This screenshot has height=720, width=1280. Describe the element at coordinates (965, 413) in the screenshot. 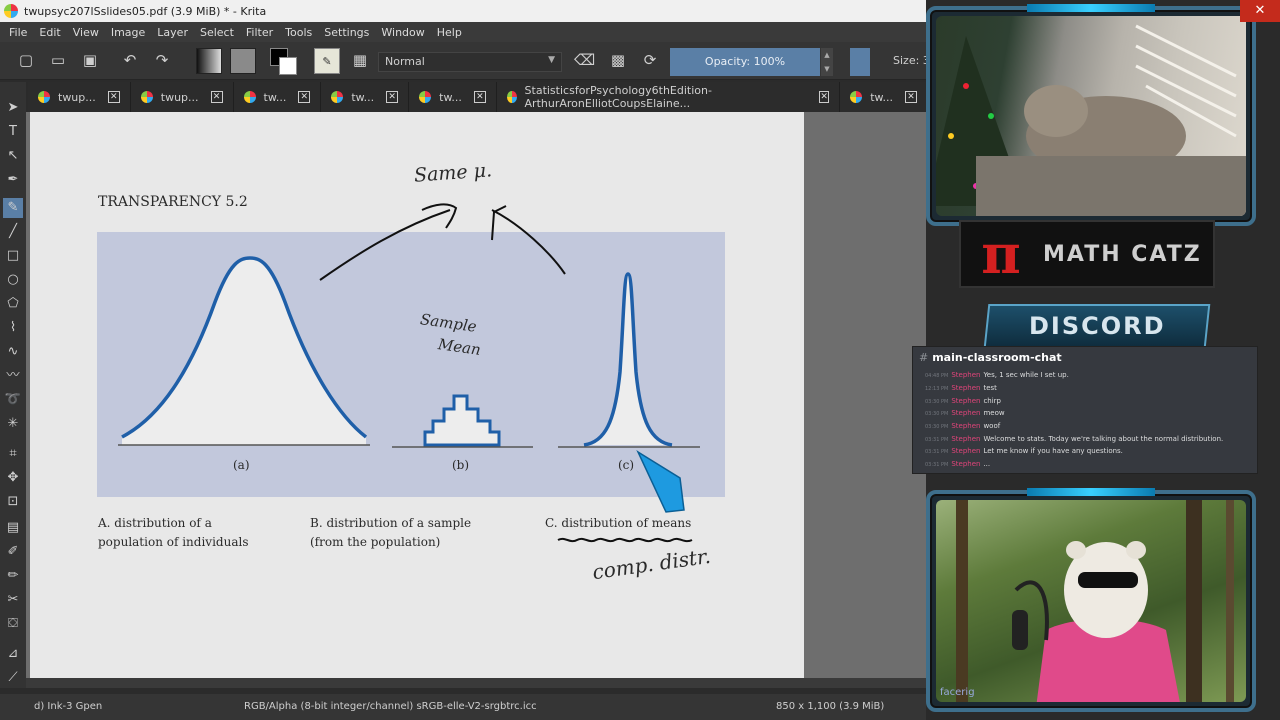

I see `chat-message: 03:30 PM Stephen meow` at that location.